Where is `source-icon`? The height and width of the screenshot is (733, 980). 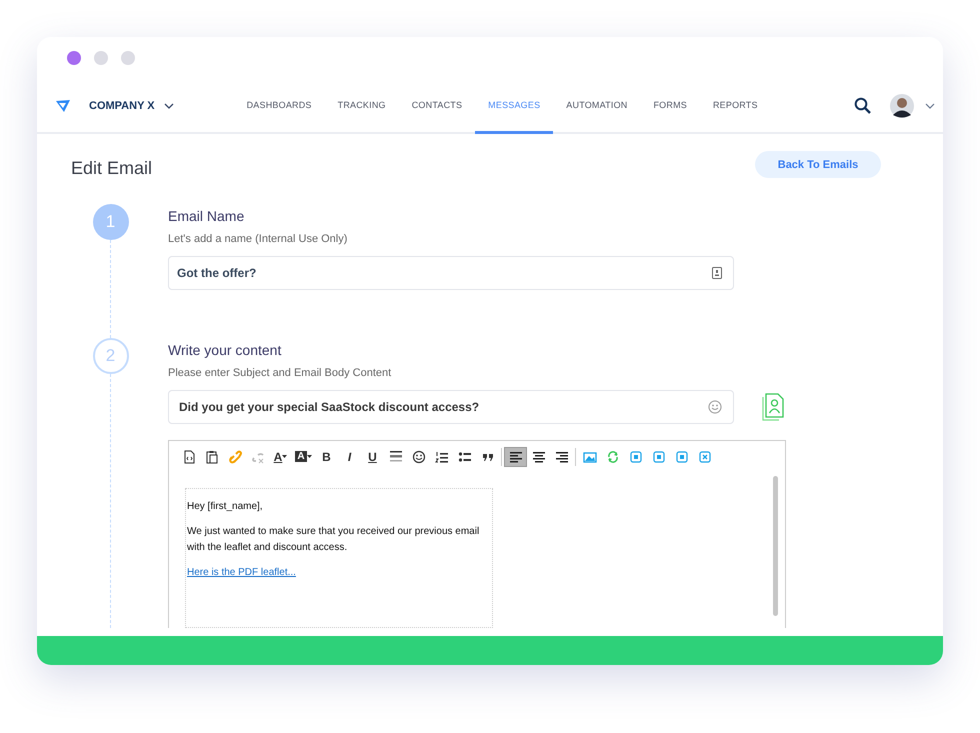 source-icon is located at coordinates (189, 457).